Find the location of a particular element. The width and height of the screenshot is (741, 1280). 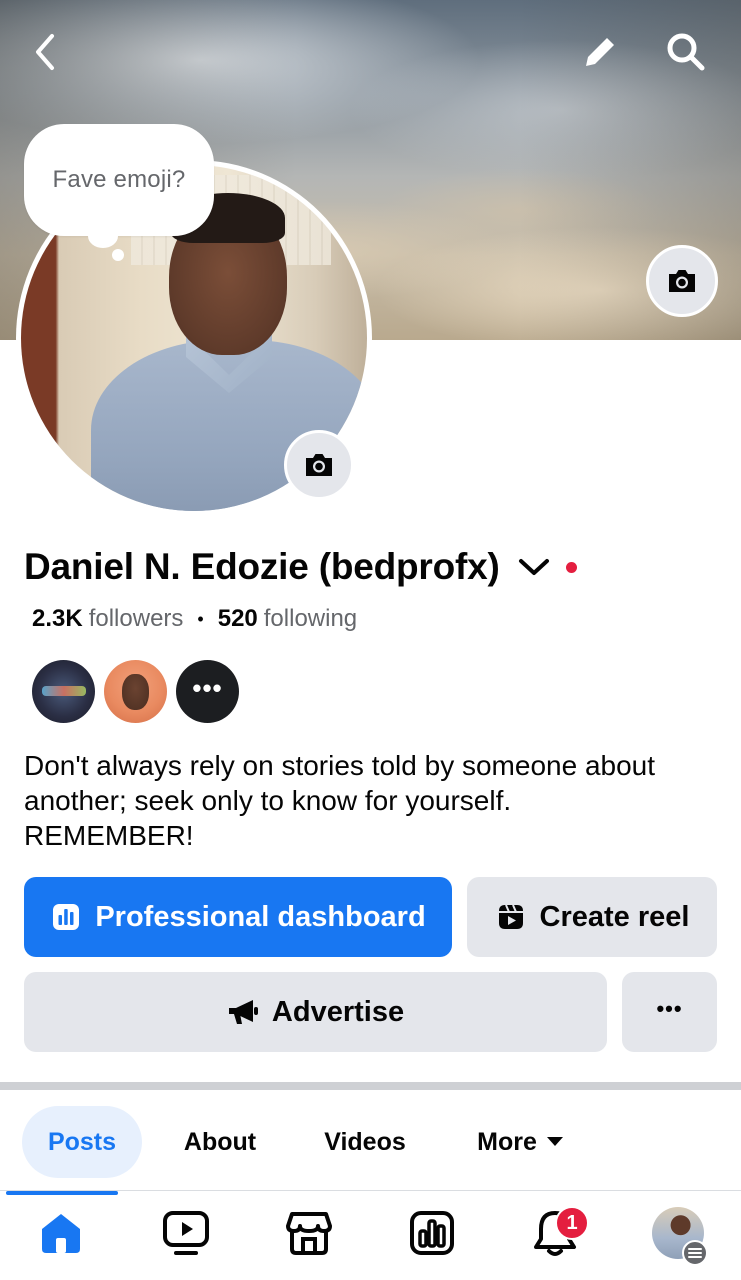

followers-label: followers is located at coordinates (136, 619).